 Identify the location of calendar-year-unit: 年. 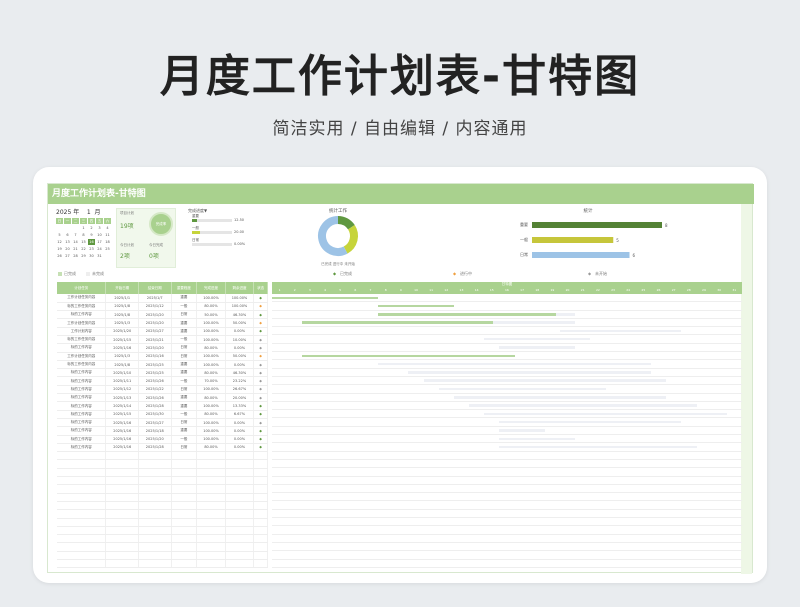
(76, 212).